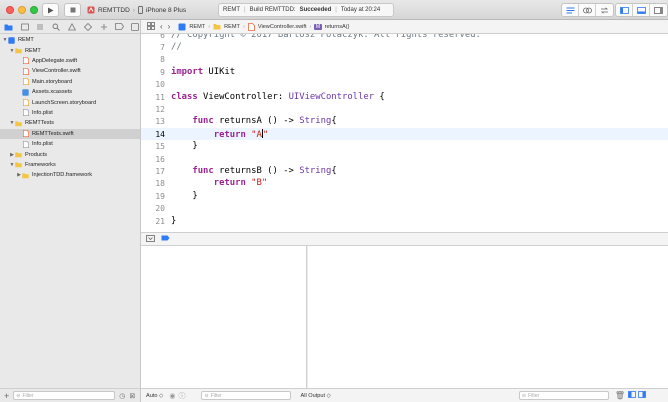 The width and height of the screenshot is (668, 402). I want to click on breakpoint-icon, so click(119, 27).